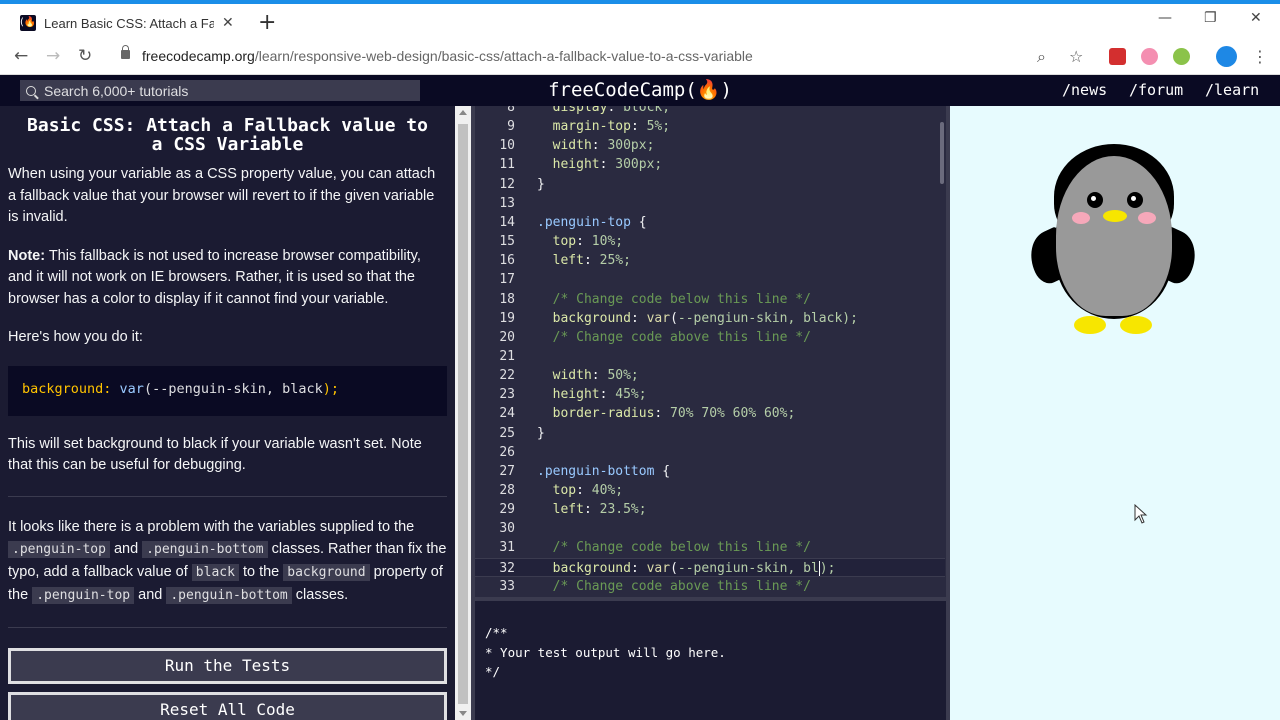  What do you see at coordinates (507, 471) in the screenshot?
I see `line-number: 27` at bounding box center [507, 471].